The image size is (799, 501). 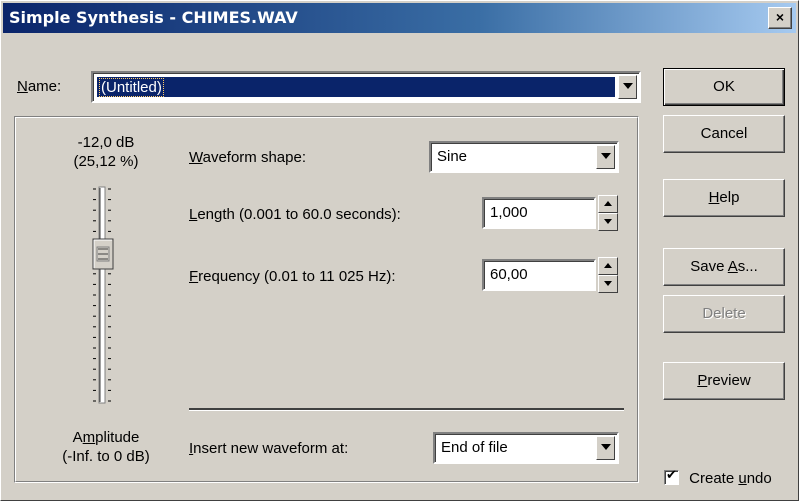 I want to click on insert-position-value: End of file, so click(x=474, y=447).